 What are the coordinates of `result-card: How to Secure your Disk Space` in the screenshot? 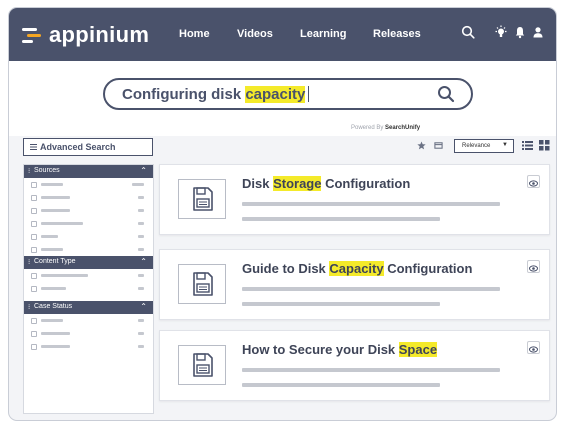 It's located at (354, 365).